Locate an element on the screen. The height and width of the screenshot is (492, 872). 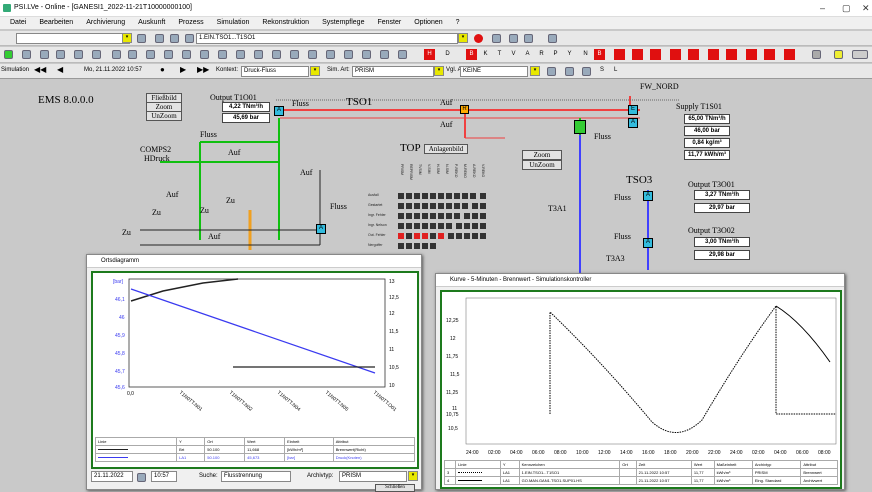
fast-forward-icon: ▶▶ is located at coordinates (203, 69).